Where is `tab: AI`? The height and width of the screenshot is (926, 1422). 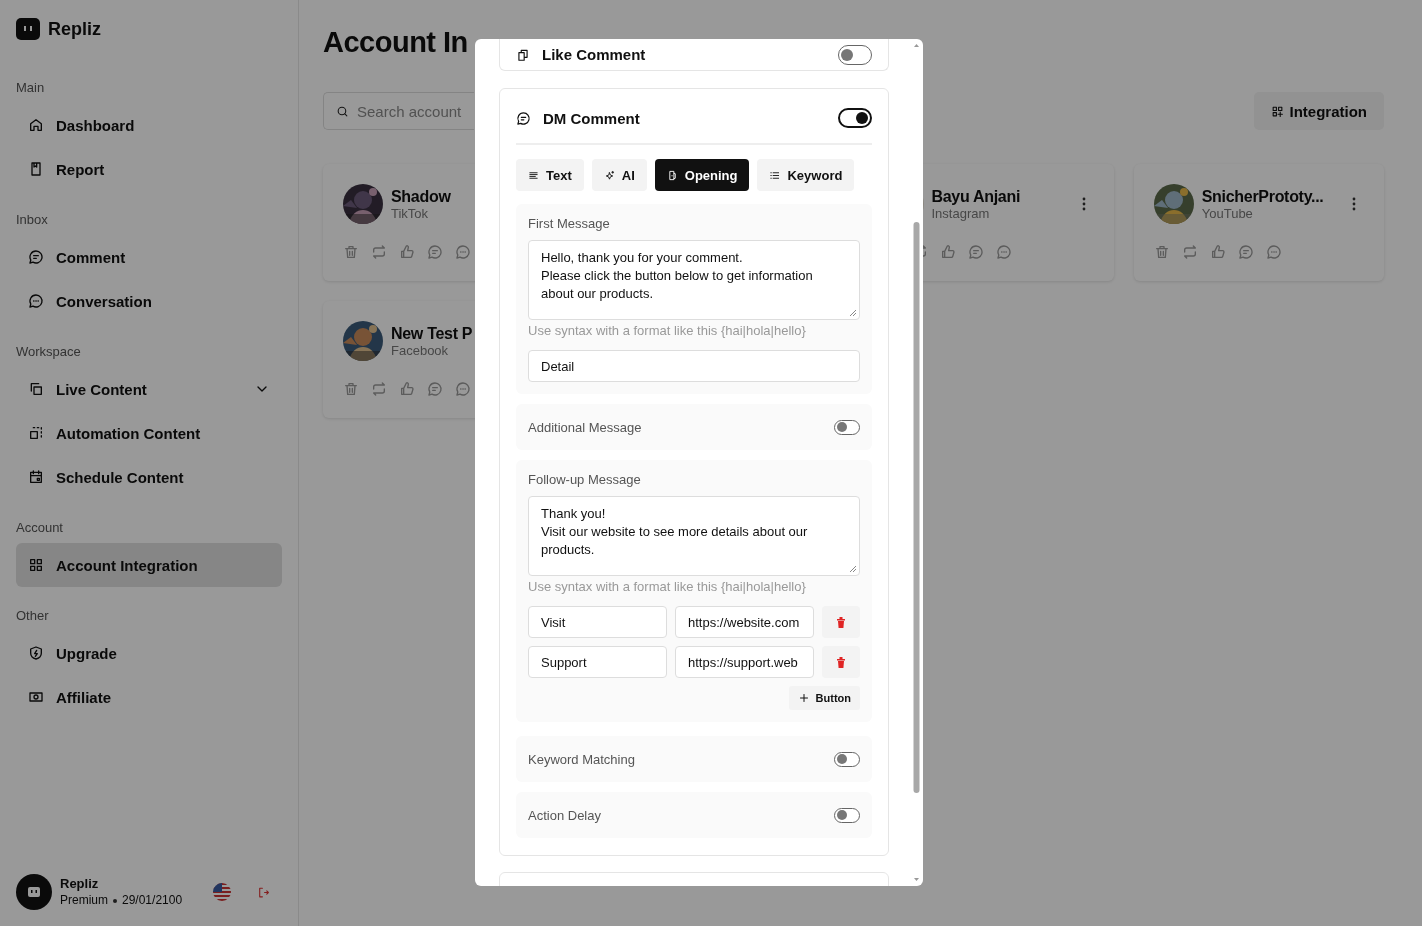
tab: AI is located at coordinates (619, 175).